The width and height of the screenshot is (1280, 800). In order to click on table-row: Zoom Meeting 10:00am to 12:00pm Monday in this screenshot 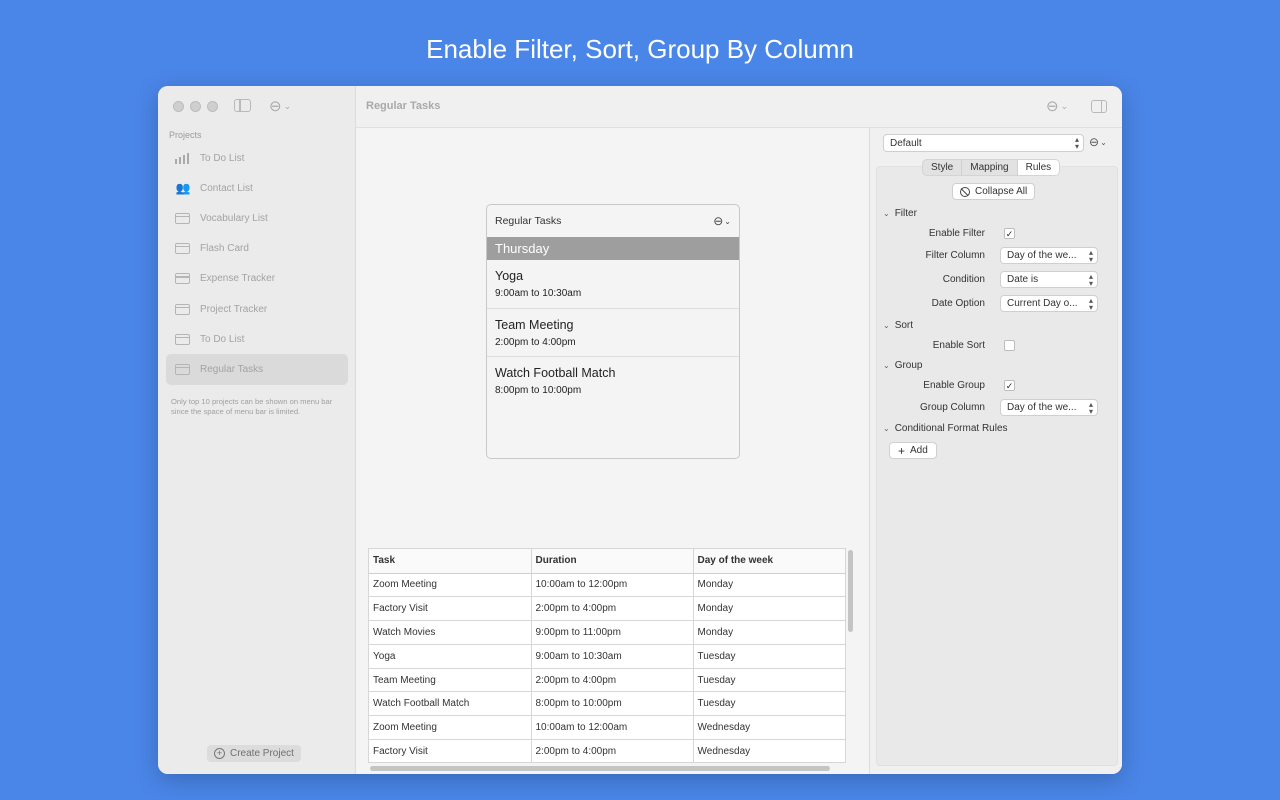, I will do `click(607, 585)`.